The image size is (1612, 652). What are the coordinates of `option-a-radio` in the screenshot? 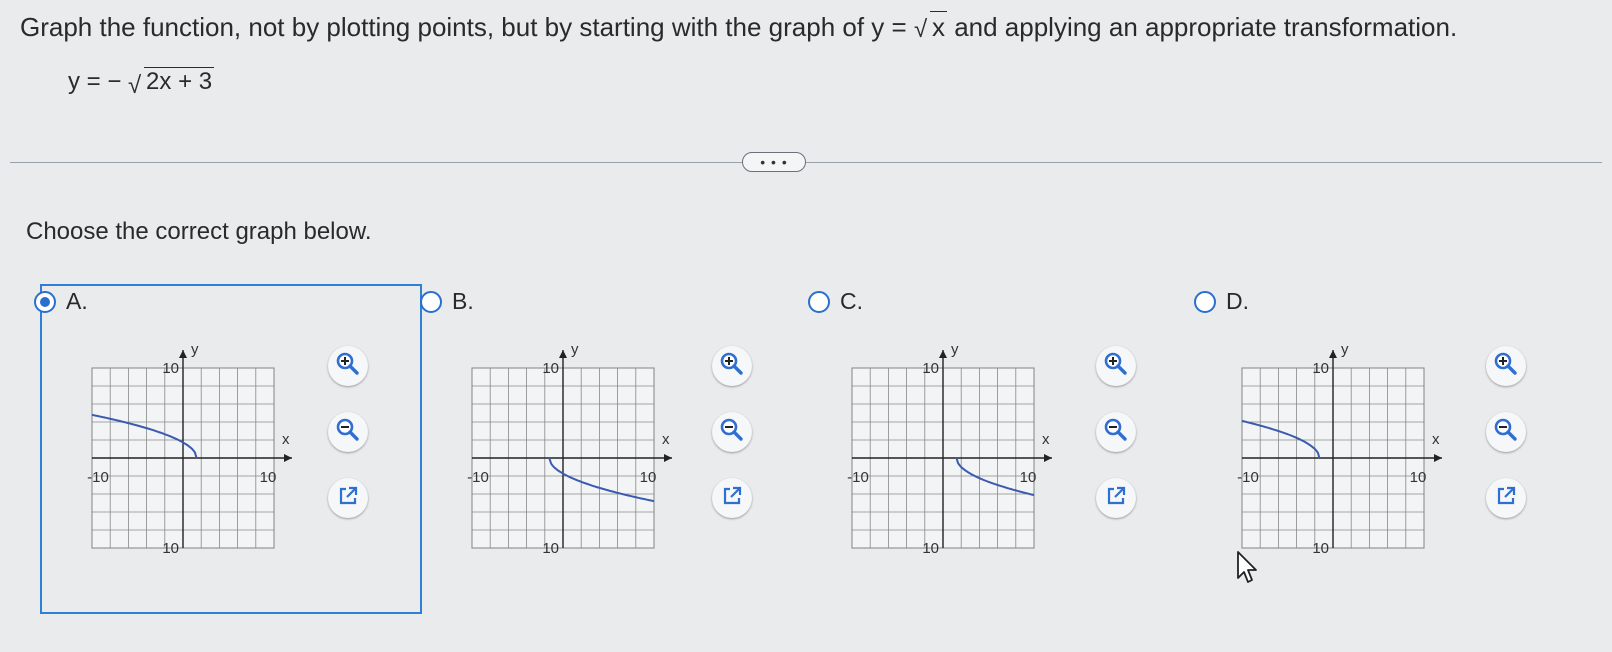 It's located at (45, 301).